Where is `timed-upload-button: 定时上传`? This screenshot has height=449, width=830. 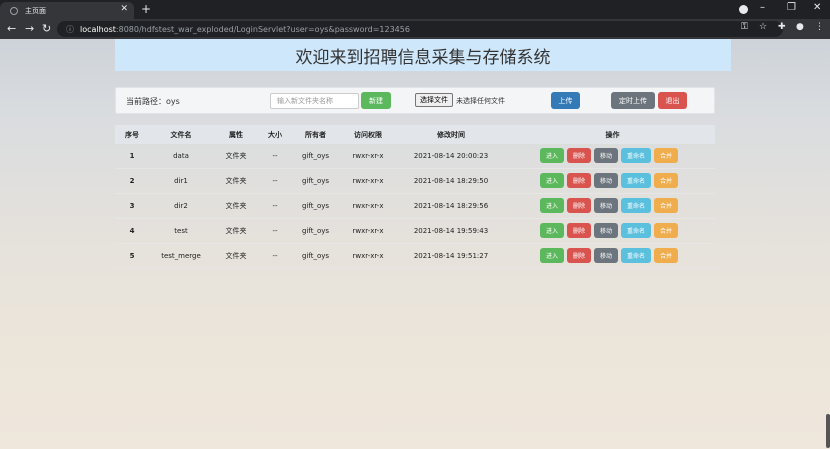 timed-upload-button: 定时上传 is located at coordinates (633, 100).